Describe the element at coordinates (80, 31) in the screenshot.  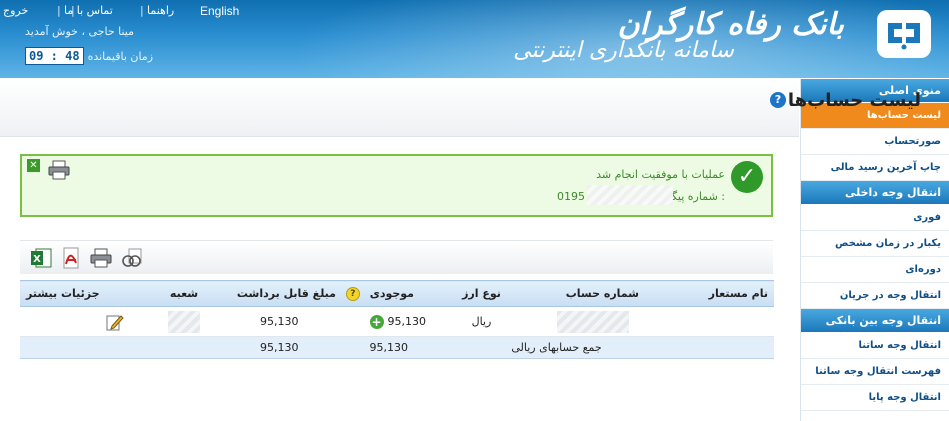
I see `welcome-text: مینا حاجی ، خوش آمدید` at that location.